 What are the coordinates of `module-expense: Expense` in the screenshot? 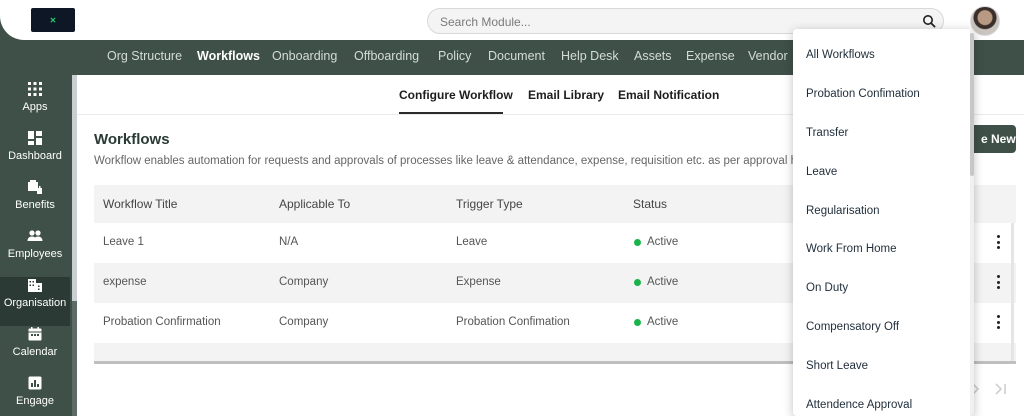 It's located at (710, 56).